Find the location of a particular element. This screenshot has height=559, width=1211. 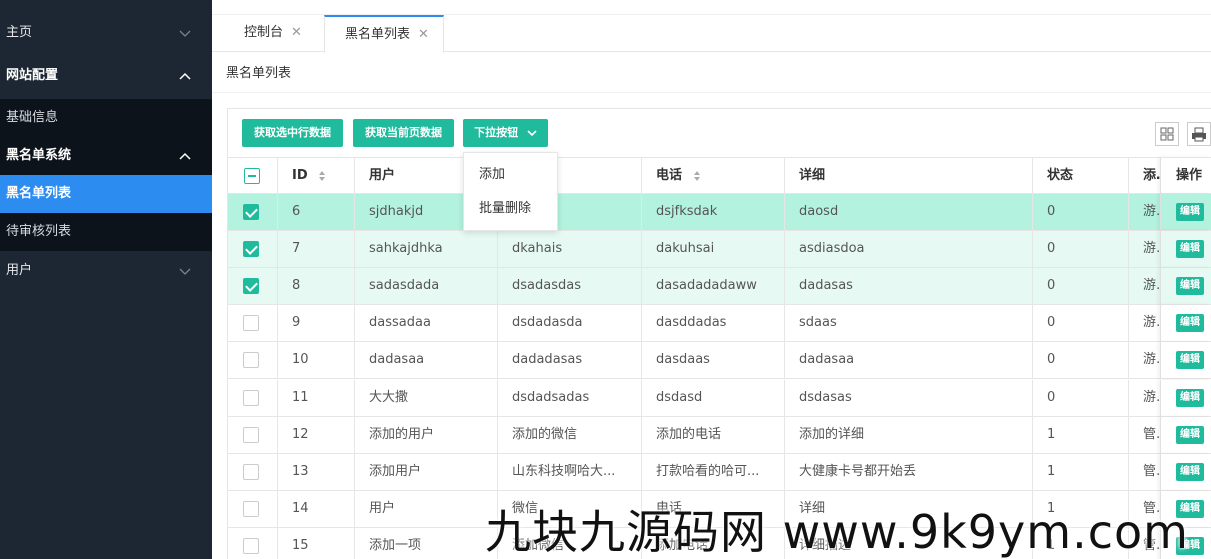

tab-label: 控制台 is located at coordinates (264, 32).